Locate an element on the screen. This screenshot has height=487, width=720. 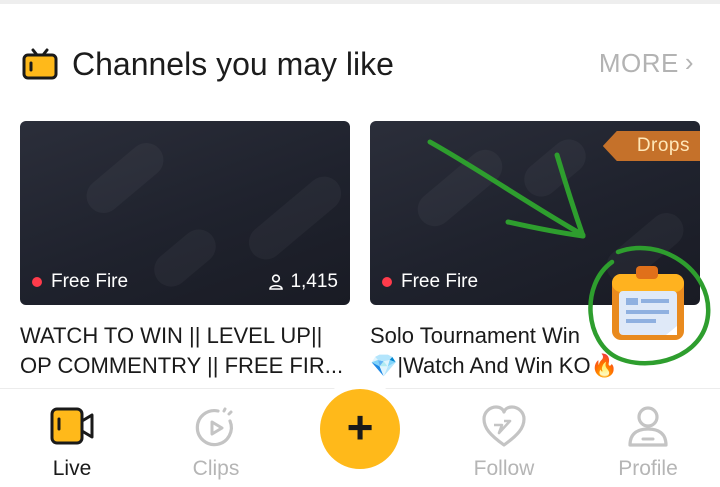
nav-live-label: Live is located at coordinates (72, 468).